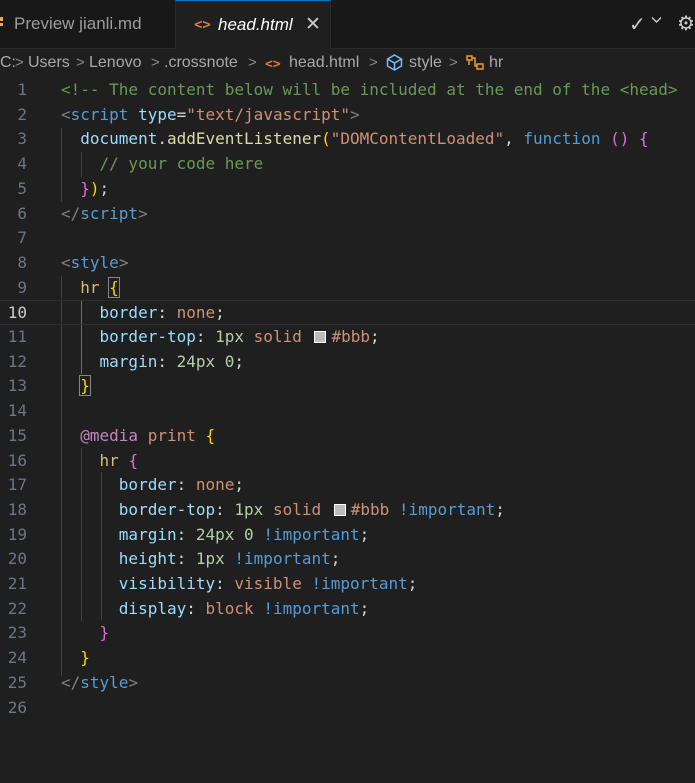 The width and height of the screenshot is (695, 783). Describe the element at coordinates (205, 336) in the screenshot. I see `code-token: :` at that location.